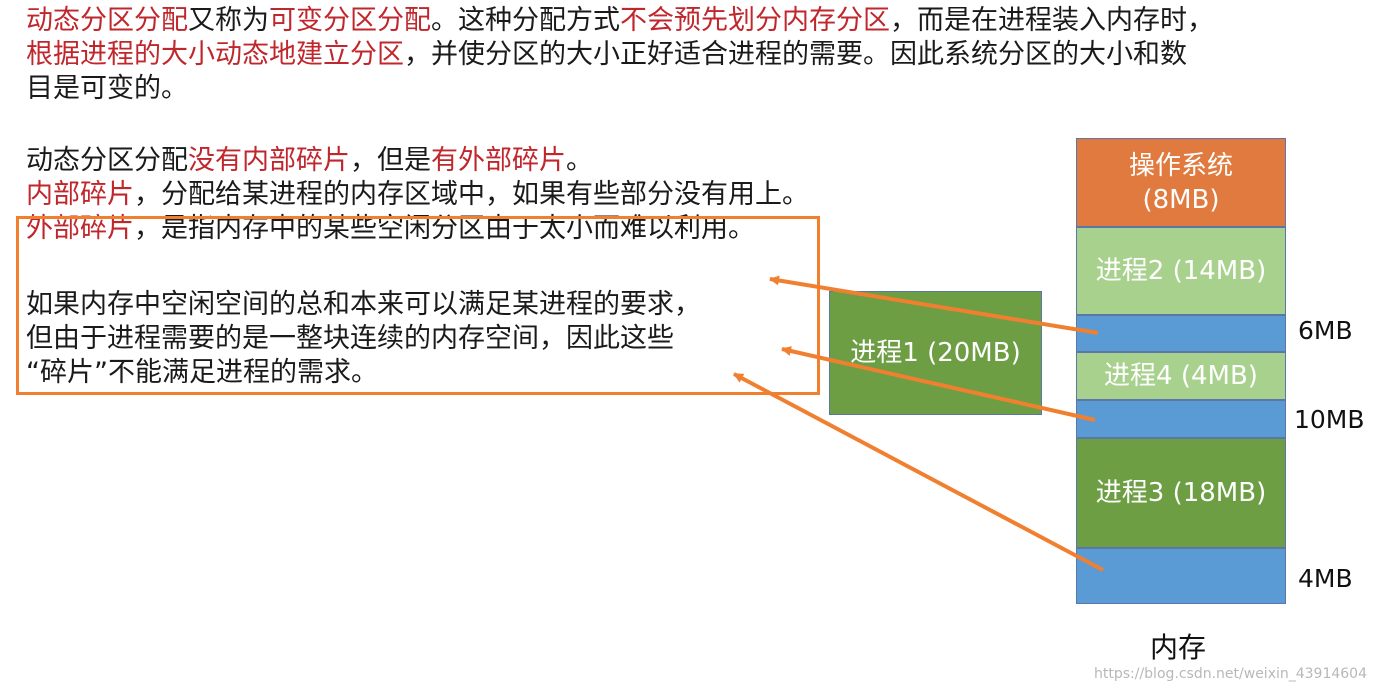 The image size is (1377, 694). Describe the element at coordinates (938, 384) in the screenshot. I see `arrow-from-10mb` at that location.